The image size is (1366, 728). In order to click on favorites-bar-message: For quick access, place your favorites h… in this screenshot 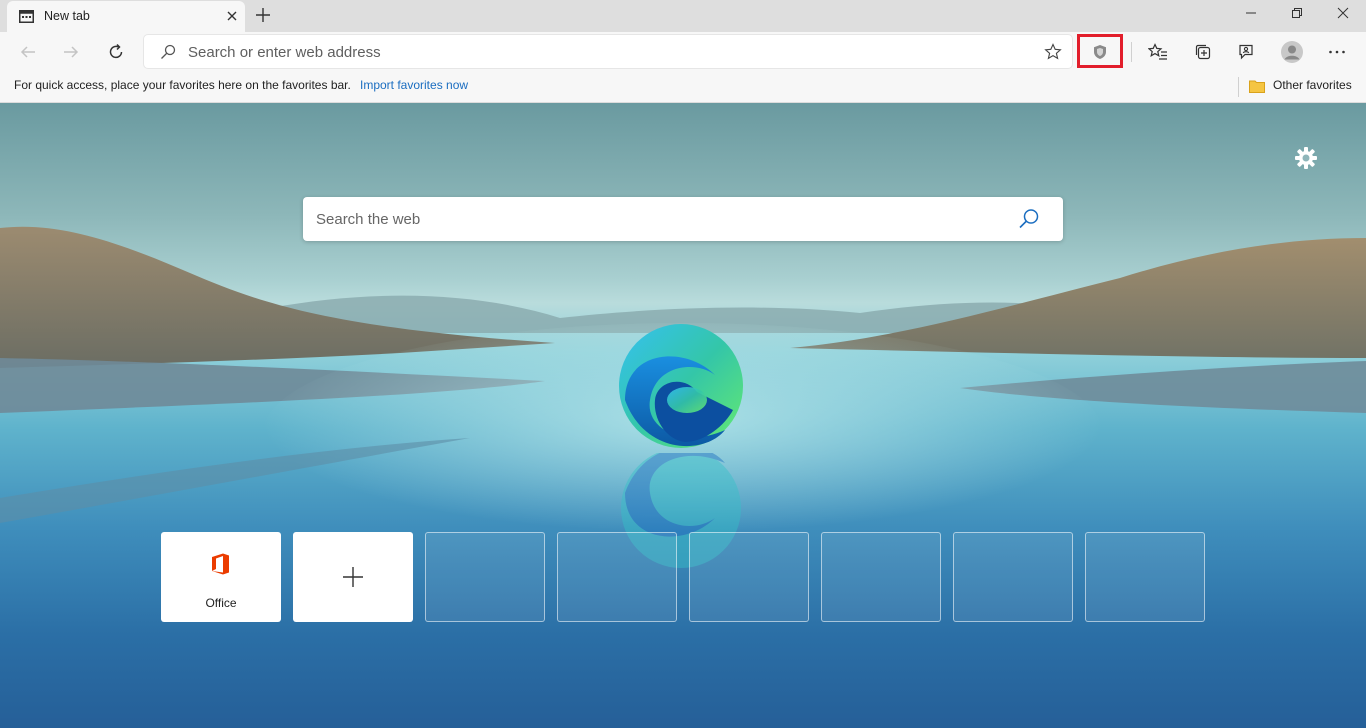, I will do `click(182, 85)`.